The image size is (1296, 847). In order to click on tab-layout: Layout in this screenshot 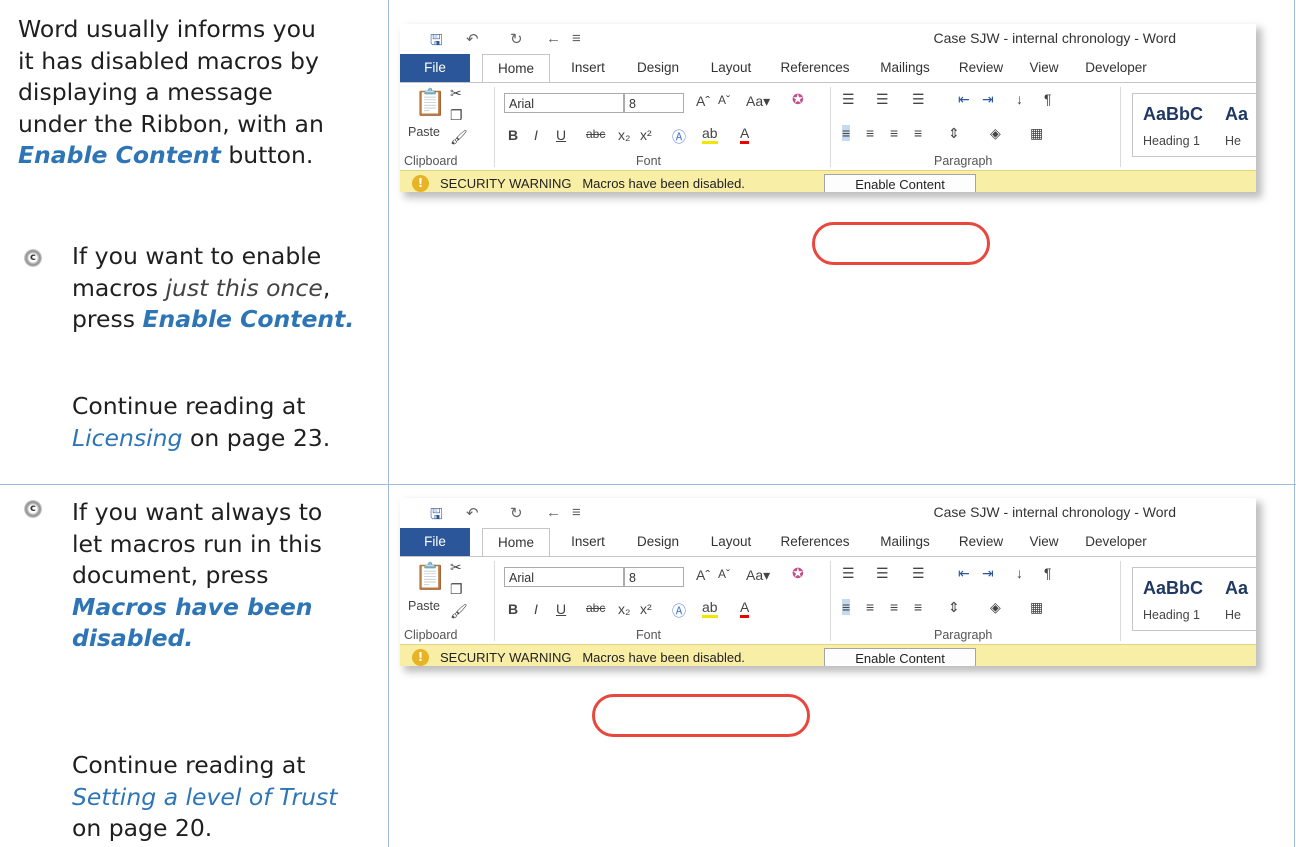, I will do `click(731, 68)`.